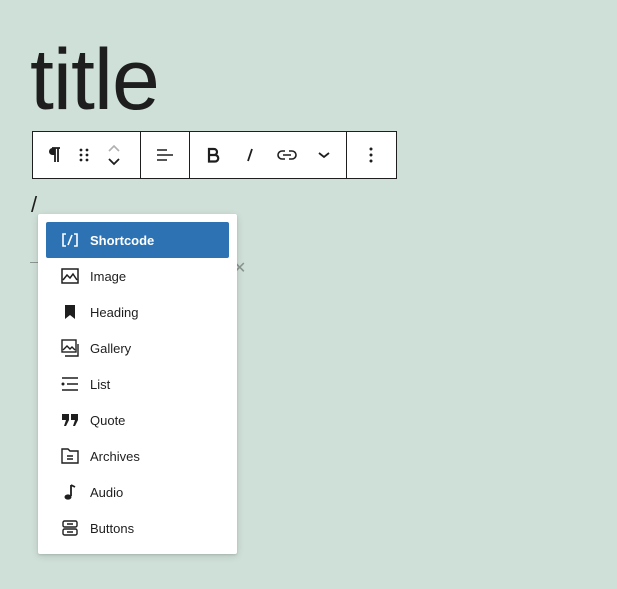 The image size is (617, 589). I want to click on paragraph-icon, so click(54, 154).